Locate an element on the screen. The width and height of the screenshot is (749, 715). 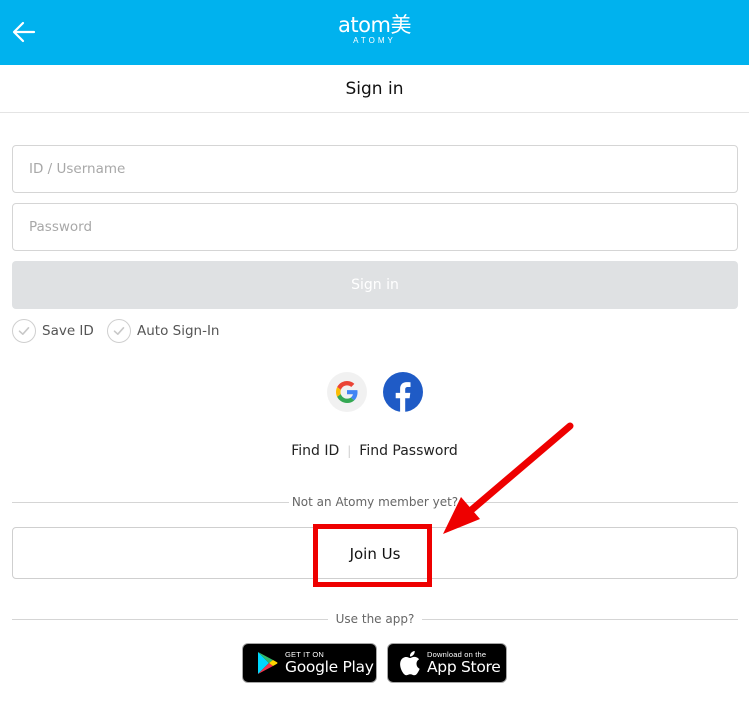
top-header-bar: atom美 ATOMY is located at coordinates (374, 32).